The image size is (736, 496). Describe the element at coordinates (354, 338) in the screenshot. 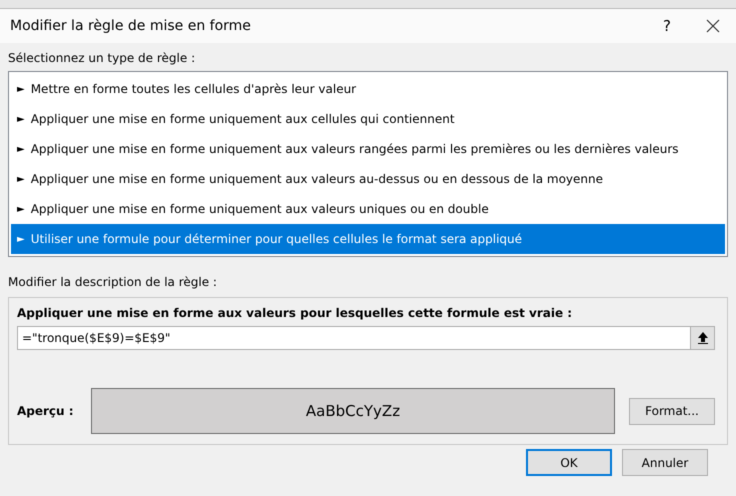

I see `formula-field: ="tronque($E$9)=$E$9"` at that location.